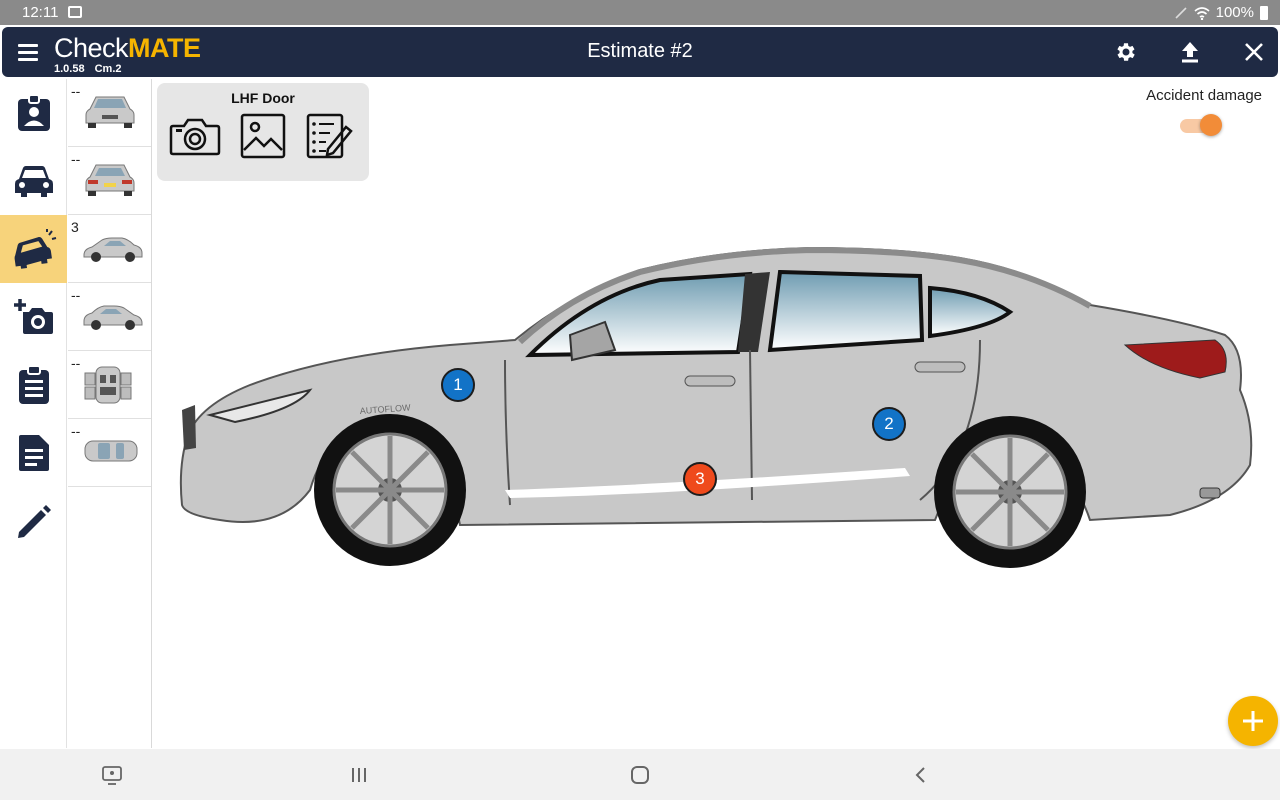 Image resolution: width=1280 pixels, height=800 pixels. I want to click on car-damage-icon, so click(35, 249).